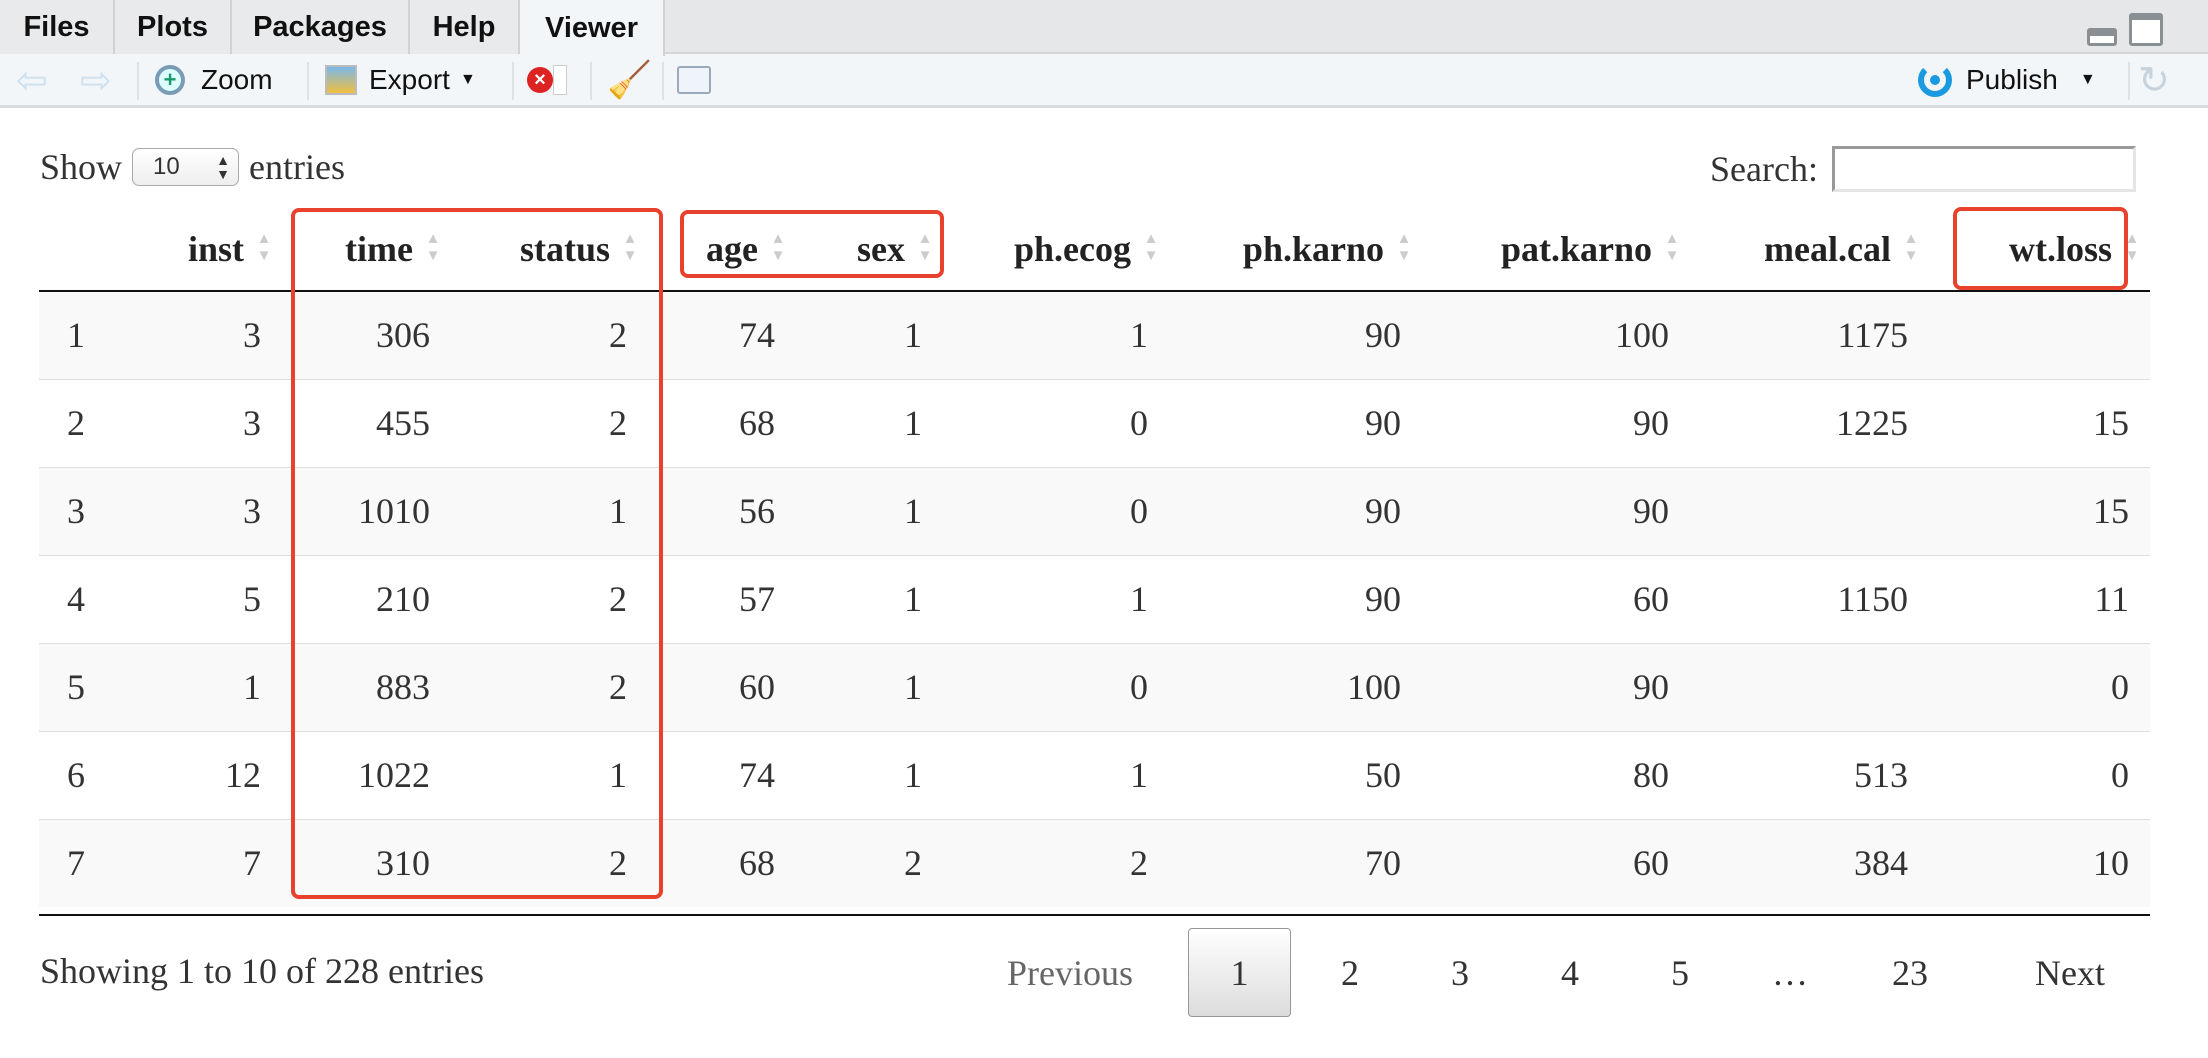 The width and height of the screenshot is (2208, 1058). I want to click on column-header-label: ph.karno, so click(1313, 248).